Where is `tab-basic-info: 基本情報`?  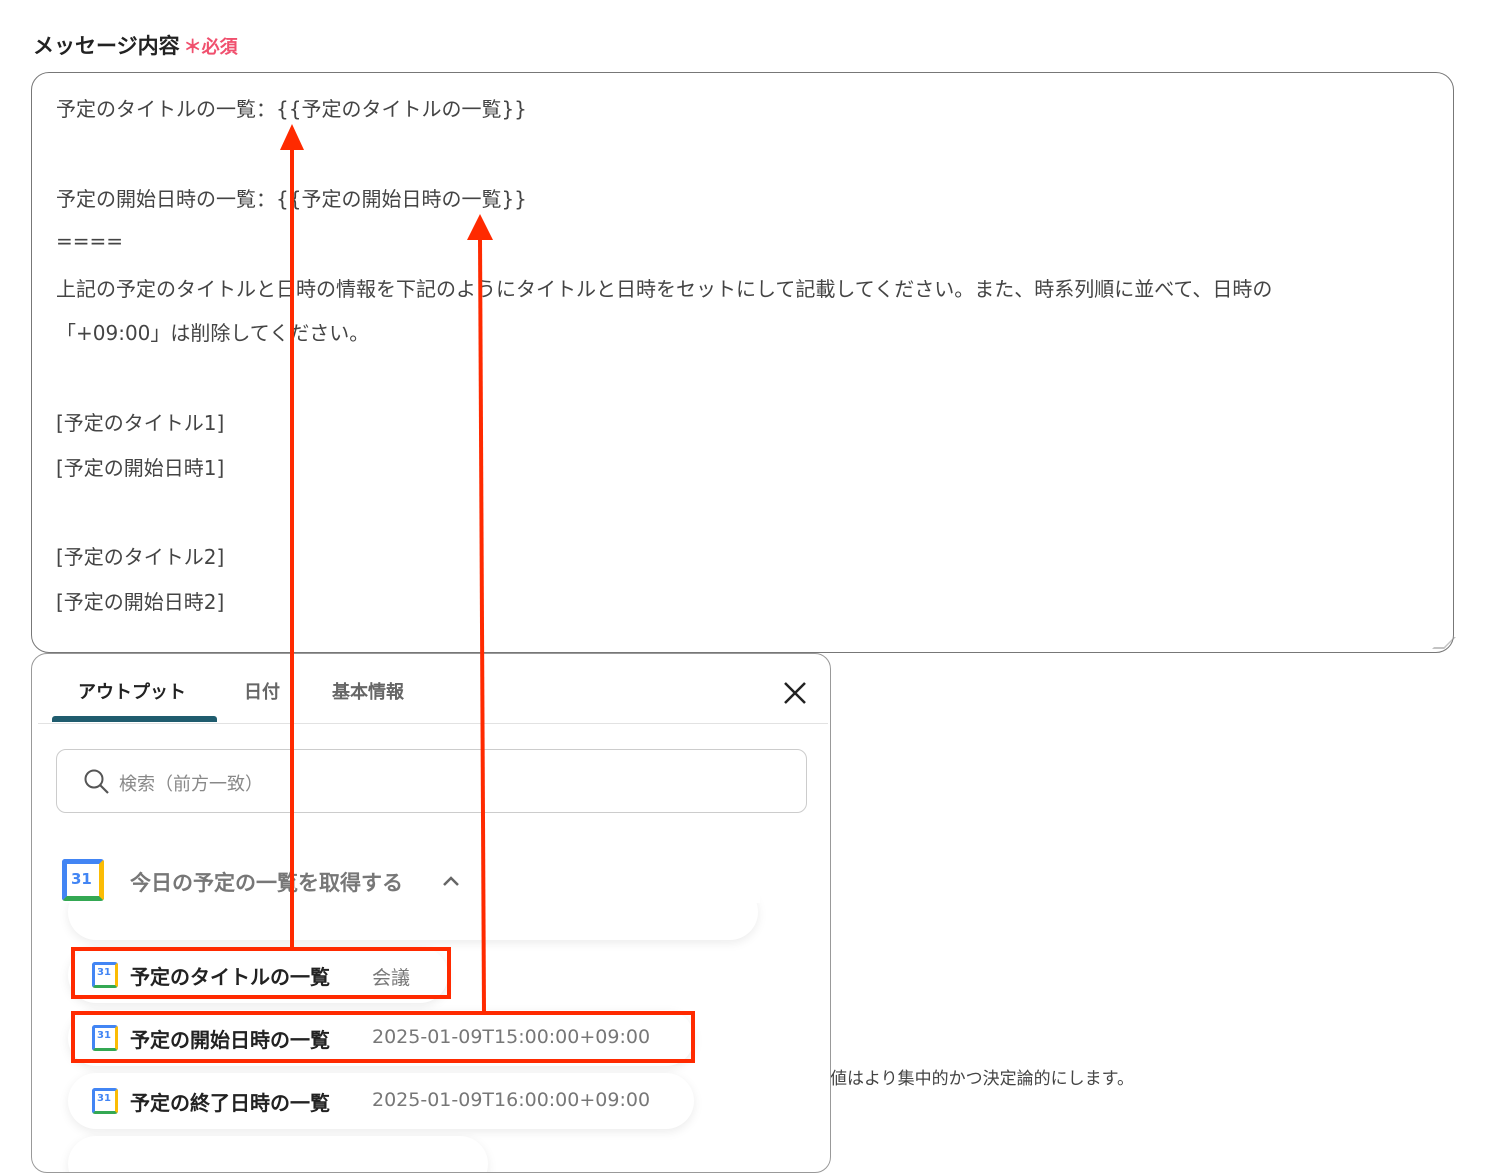 tab-basic-info: 基本情報 is located at coordinates (368, 691).